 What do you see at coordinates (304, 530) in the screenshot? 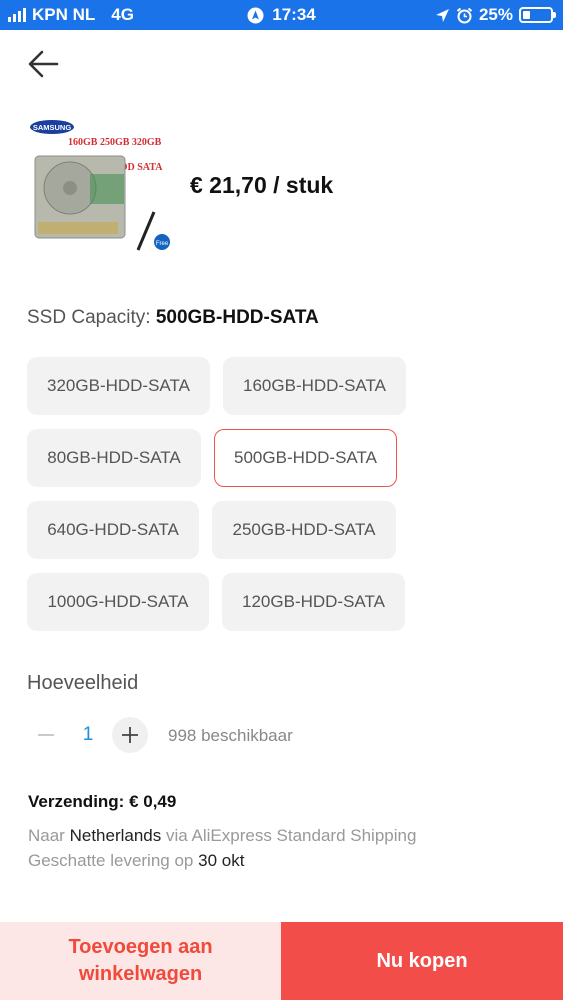
I see `option-chip-250gb: 250GB-HDD-SATA` at bounding box center [304, 530].